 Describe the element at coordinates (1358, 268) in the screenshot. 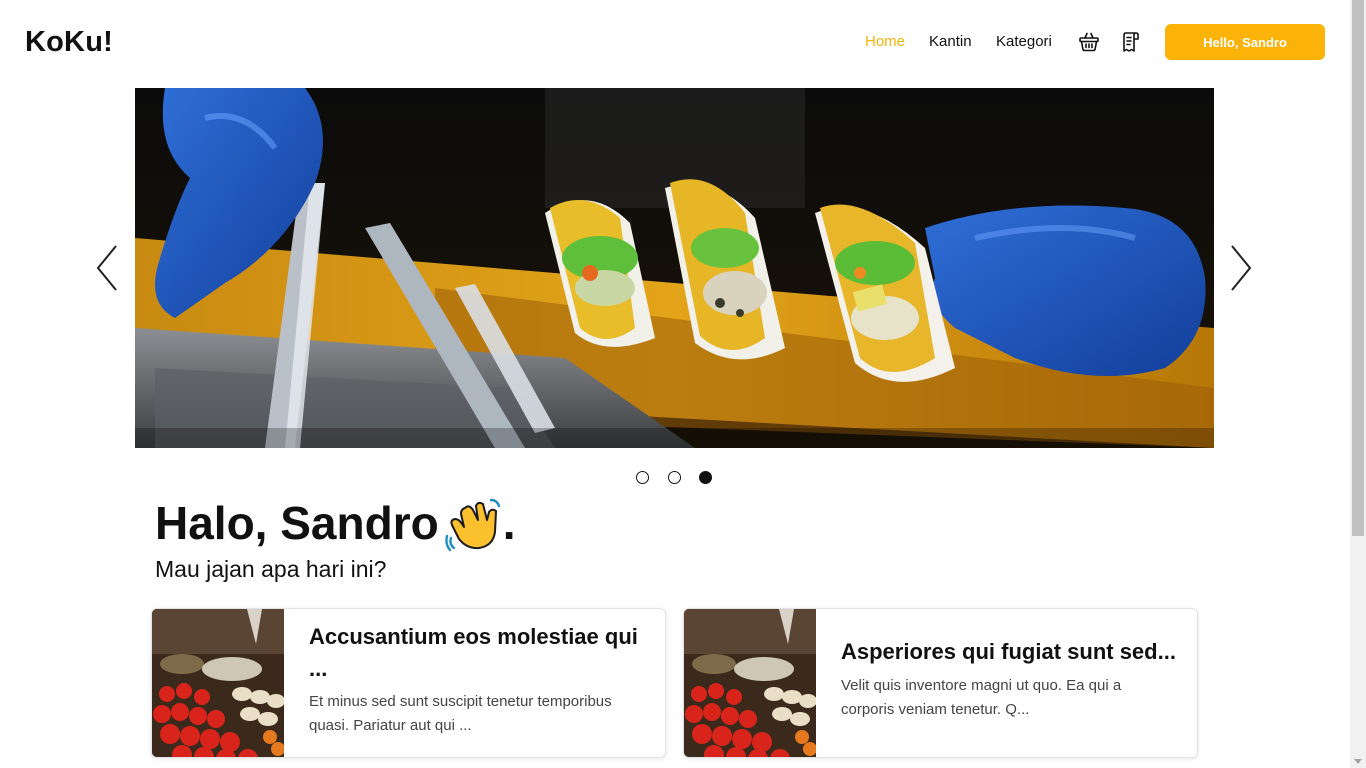

I see `scrollbar-thumb` at that location.